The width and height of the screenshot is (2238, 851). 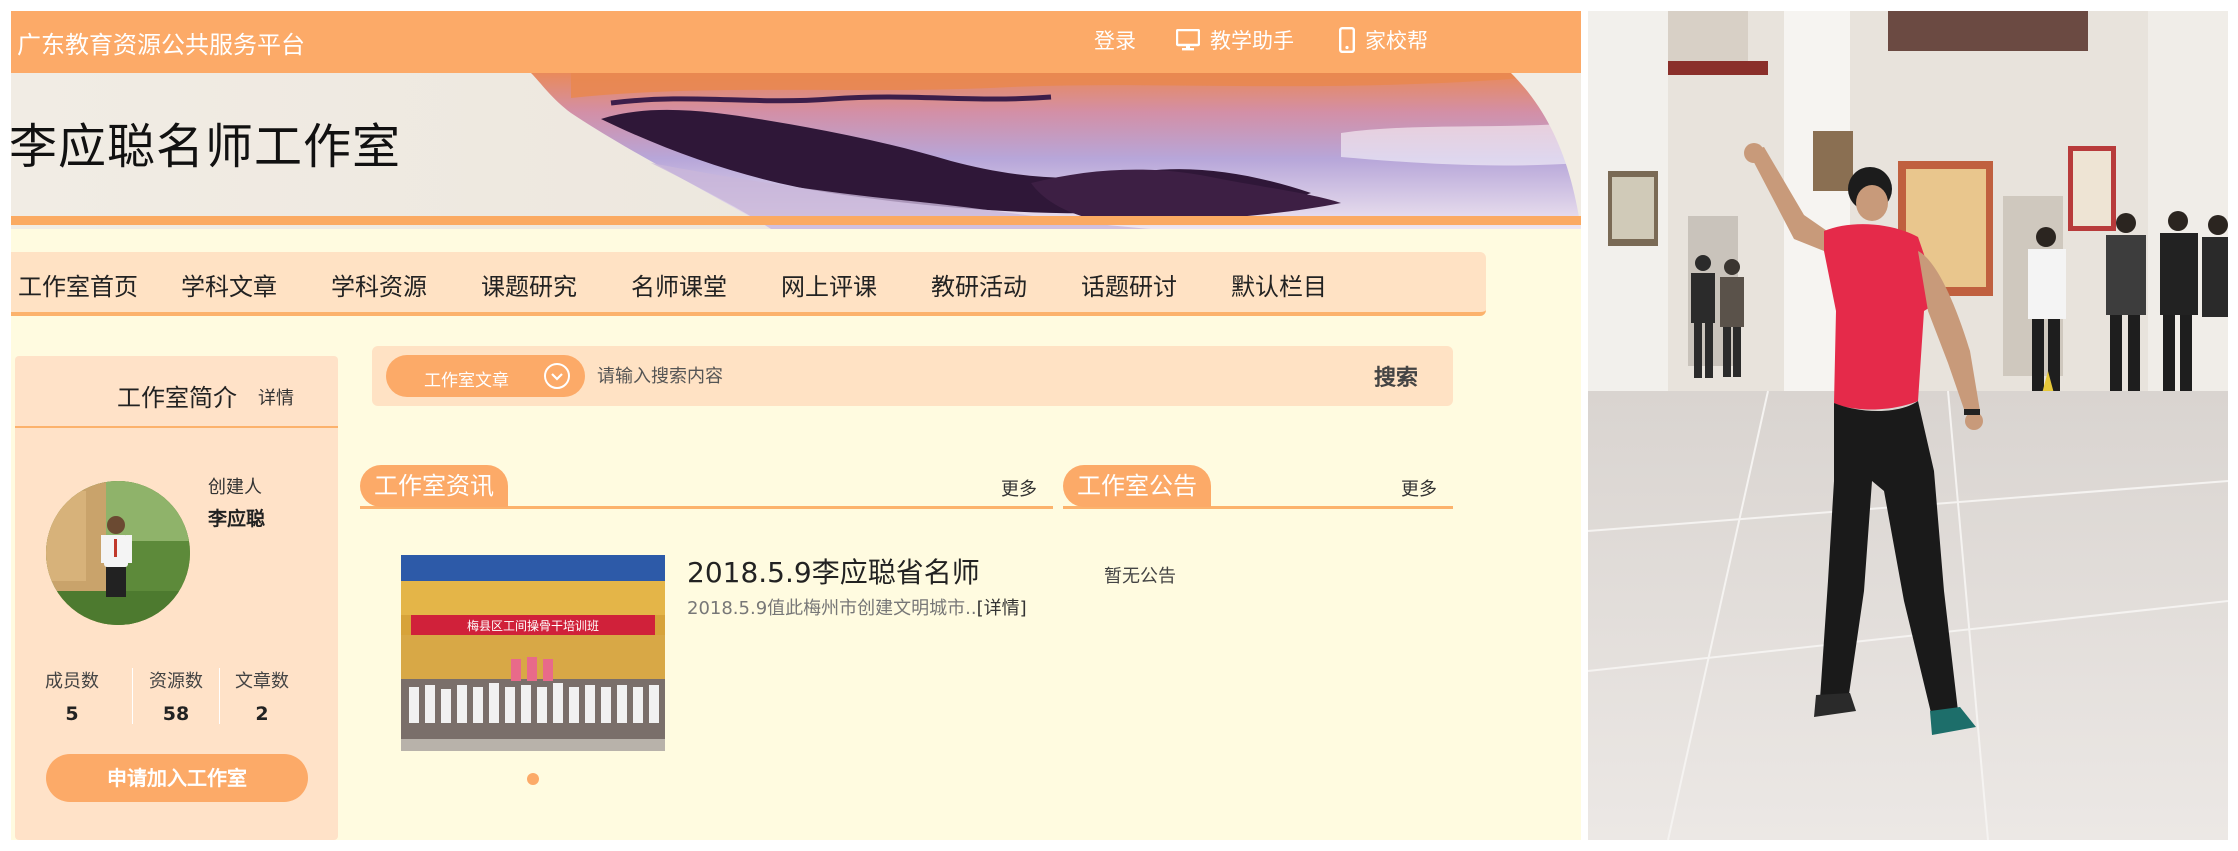 I want to click on chevron-down-icon, so click(x=557, y=376).